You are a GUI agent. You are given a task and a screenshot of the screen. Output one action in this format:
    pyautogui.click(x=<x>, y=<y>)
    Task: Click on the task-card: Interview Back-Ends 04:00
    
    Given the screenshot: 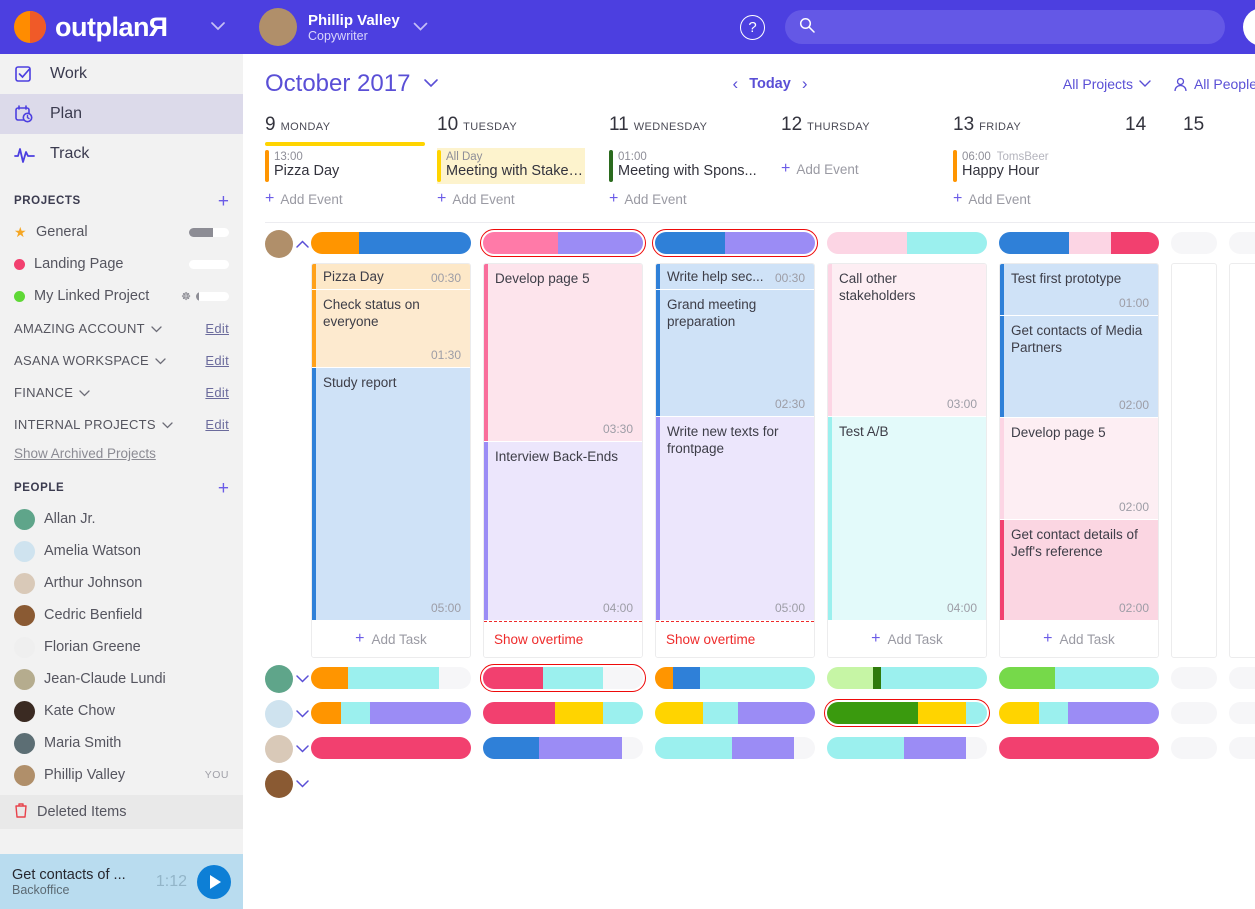 What is the action you would take?
    pyautogui.click(x=563, y=531)
    